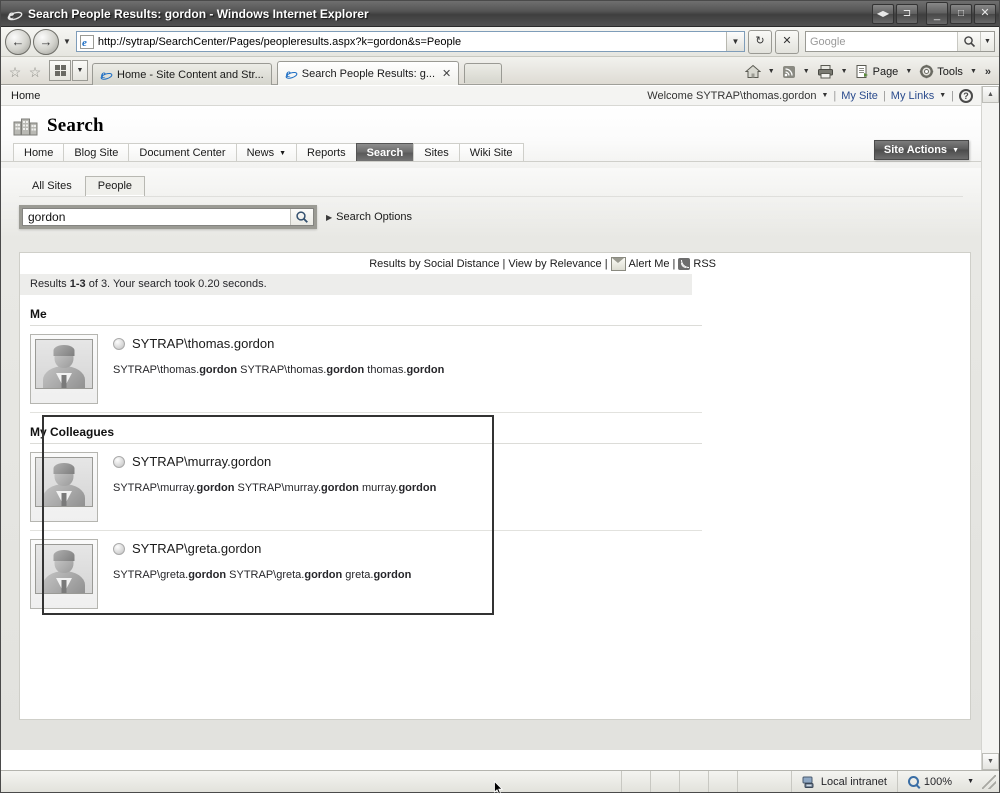 Image resolution: width=1000 pixels, height=799 pixels. What do you see at coordinates (618, 264) in the screenshot?
I see `alert-me-icon` at bounding box center [618, 264].